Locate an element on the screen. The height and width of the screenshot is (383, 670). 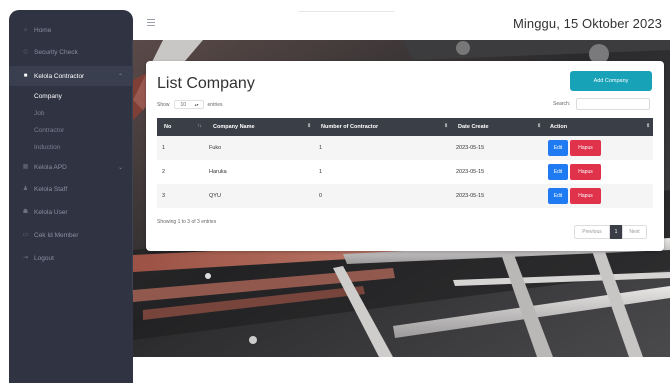
pagination: Previous 1 Next is located at coordinates (610, 232).